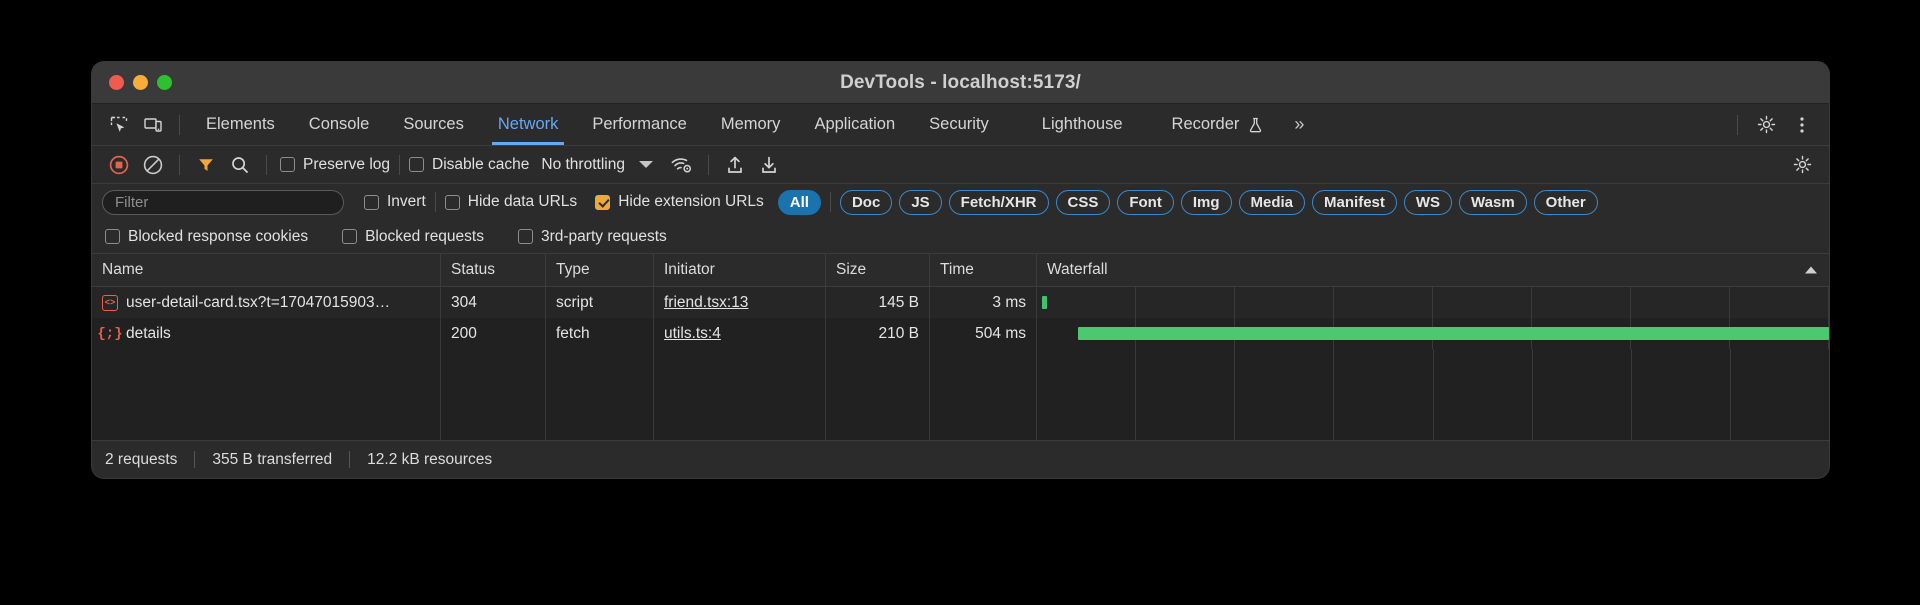 The width and height of the screenshot is (1920, 605). I want to click on column-header-type: Type, so click(600, 270).